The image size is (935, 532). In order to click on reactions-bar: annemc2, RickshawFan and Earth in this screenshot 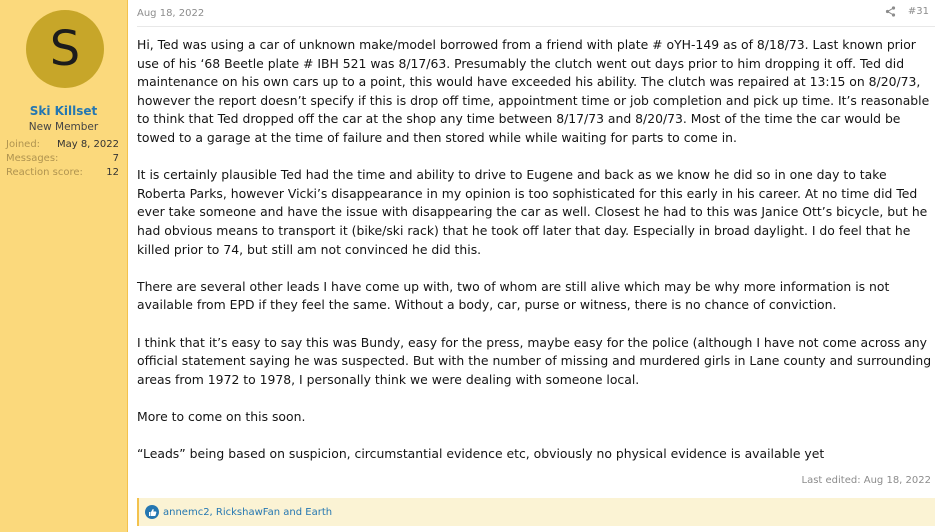, I will do `click(536, 512)`.